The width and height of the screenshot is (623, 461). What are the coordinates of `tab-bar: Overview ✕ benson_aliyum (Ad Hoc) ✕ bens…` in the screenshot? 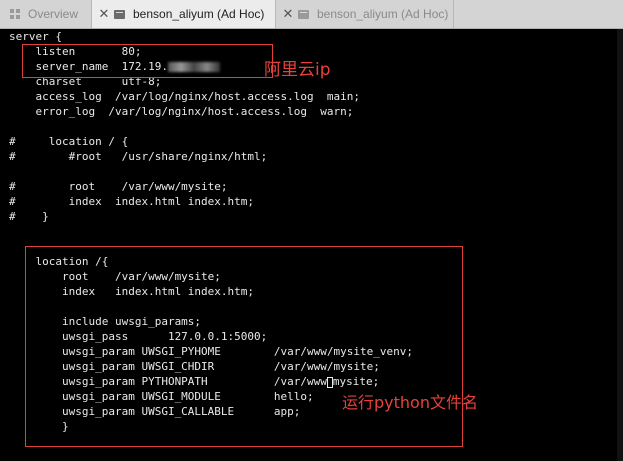 It's located at (311, 14).